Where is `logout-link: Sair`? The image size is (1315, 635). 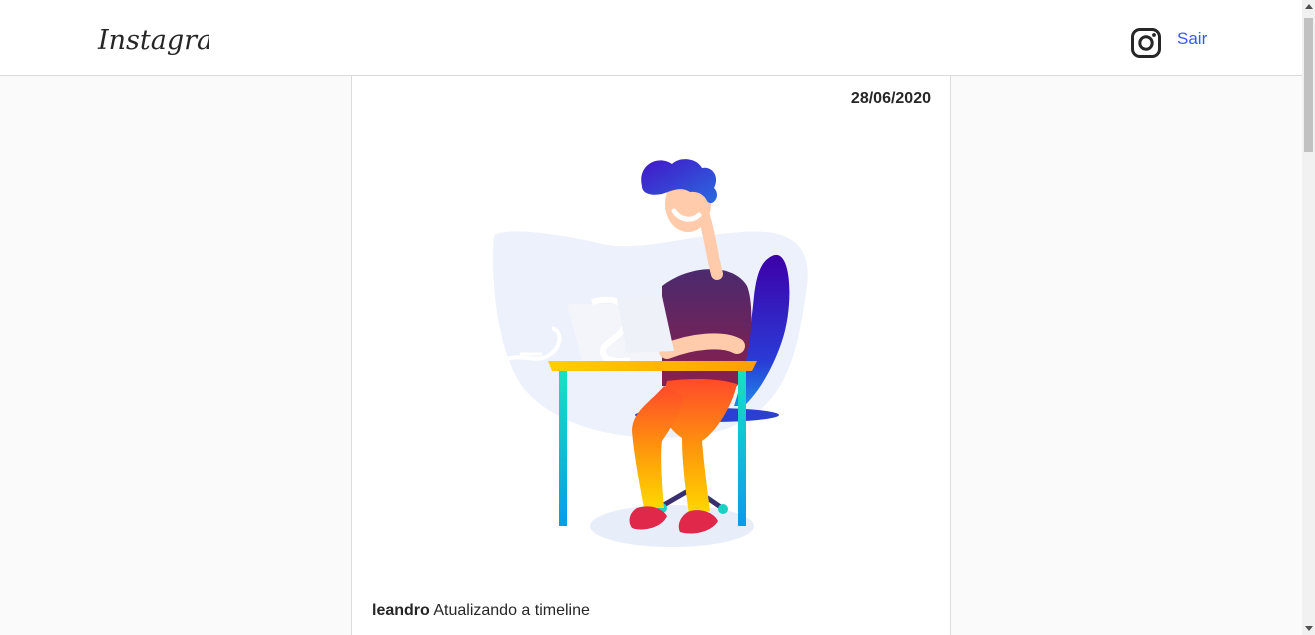
logout-link: Sair is located at coordinates (1192, 39).